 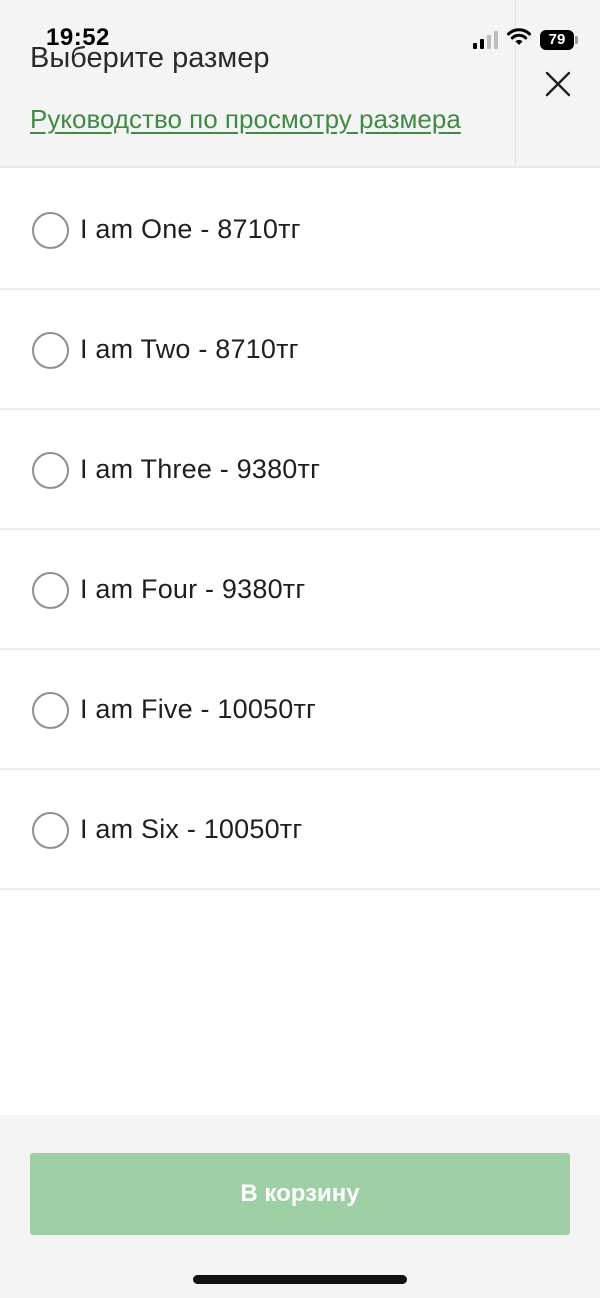 What do you see at coordinates (300, 1194) in the screenshot?
I see `add-to-cart-button: В корзину` at bounding box center [300, 1194].